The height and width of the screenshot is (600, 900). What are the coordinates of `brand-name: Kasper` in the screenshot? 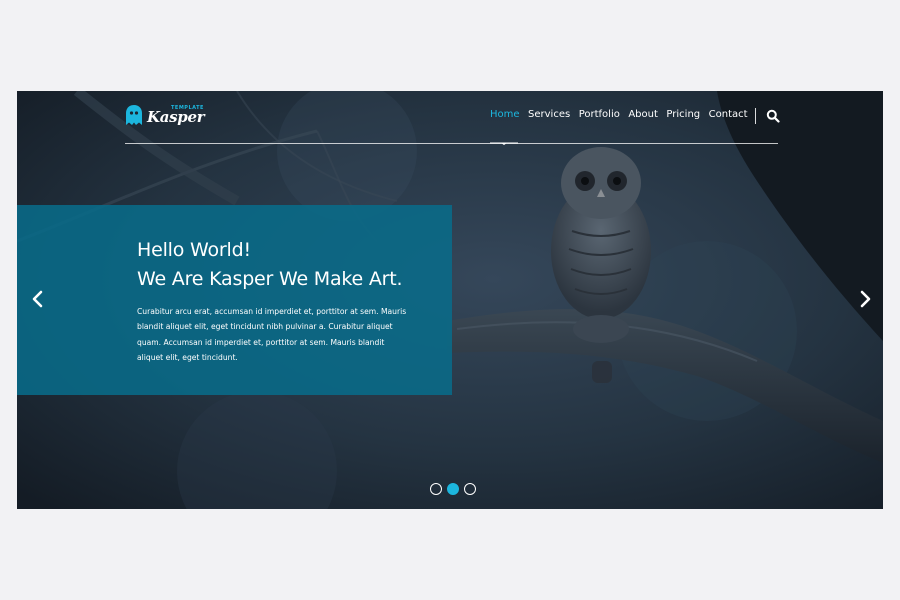 It's located at (176, 117).